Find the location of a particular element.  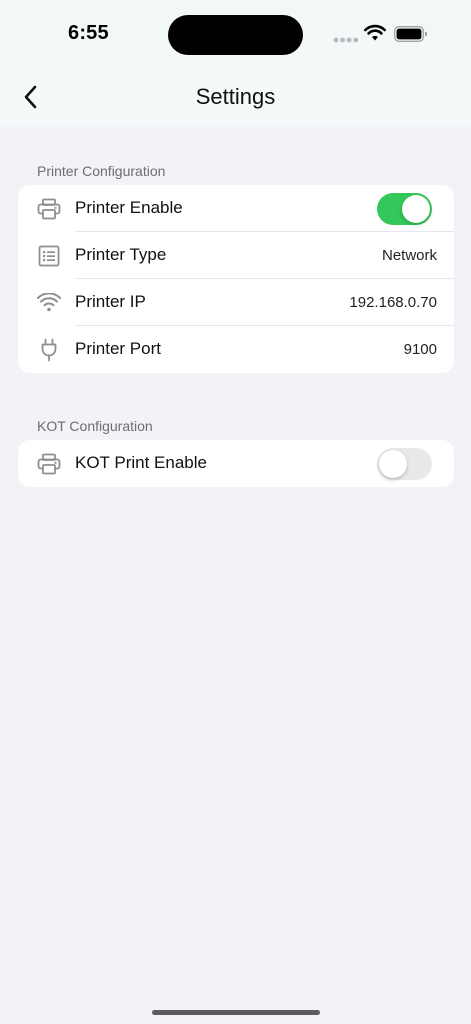

printer-ip-row: Printer IP 192.168.0.70 is located at coordinates (236, 302).